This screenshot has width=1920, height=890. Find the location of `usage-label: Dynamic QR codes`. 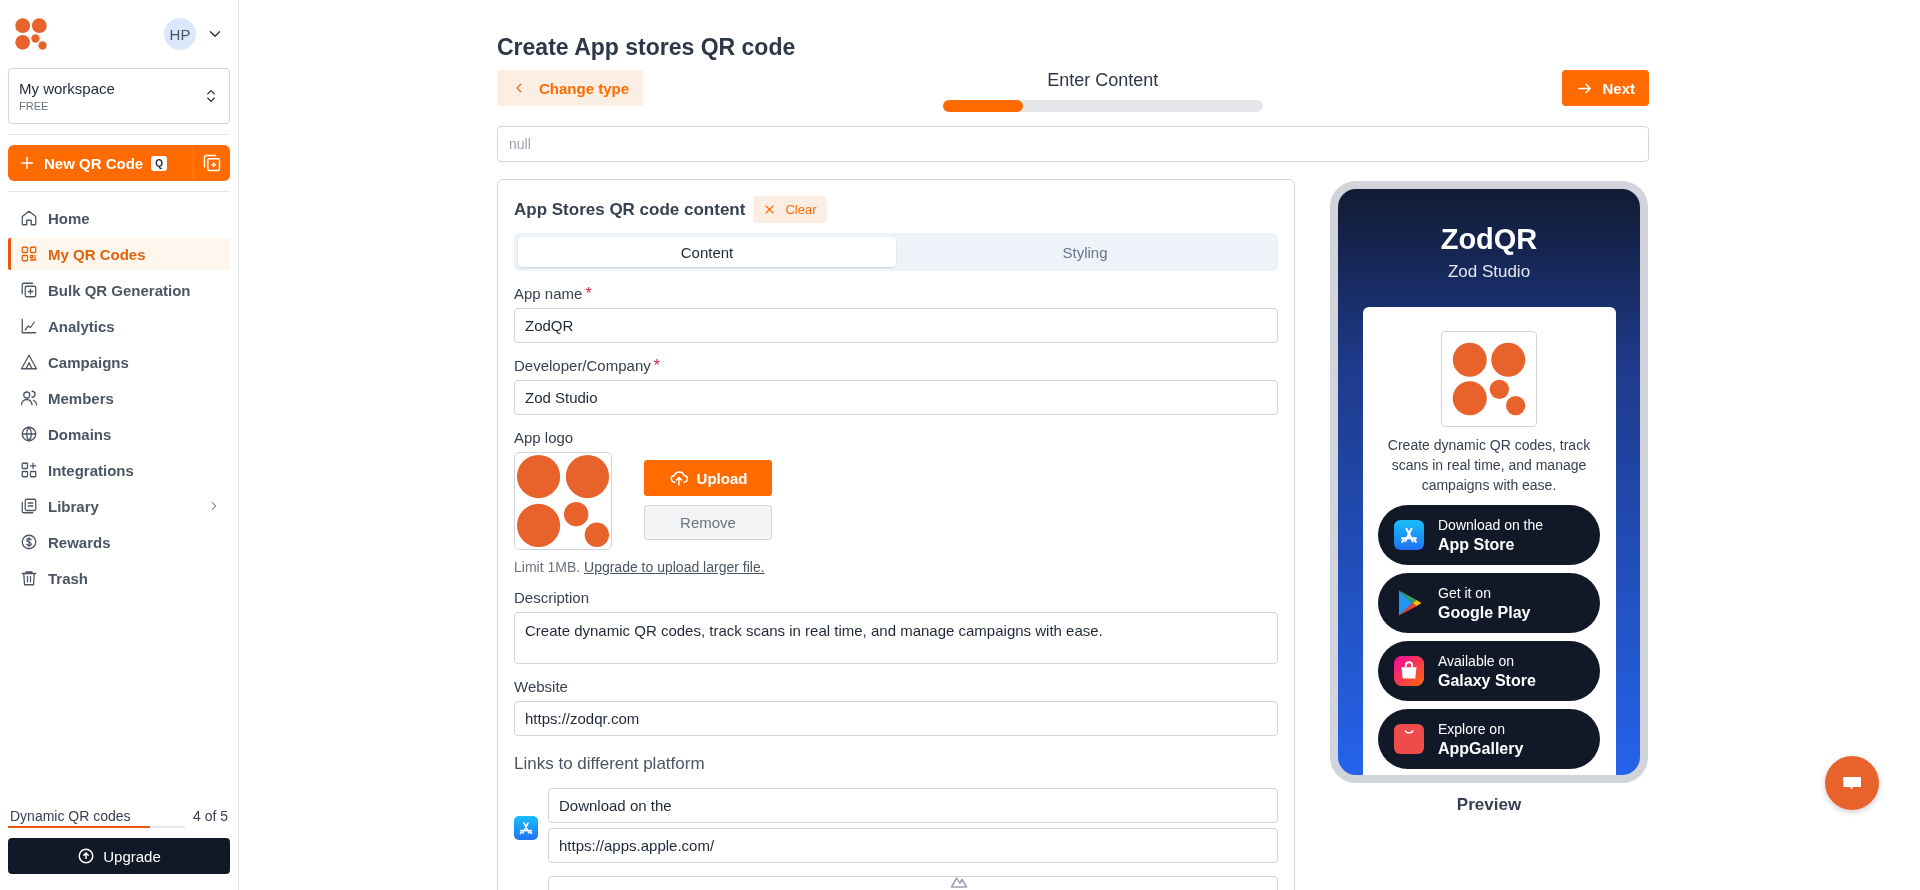

usage-label: Dynamic QR codes is located at coordinates (70, 816).